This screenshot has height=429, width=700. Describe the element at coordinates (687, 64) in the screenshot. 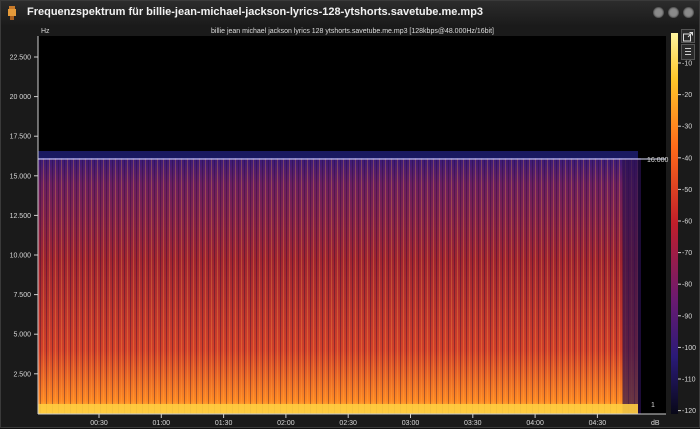

I see `colorbar-tick-label: -10` at that location.